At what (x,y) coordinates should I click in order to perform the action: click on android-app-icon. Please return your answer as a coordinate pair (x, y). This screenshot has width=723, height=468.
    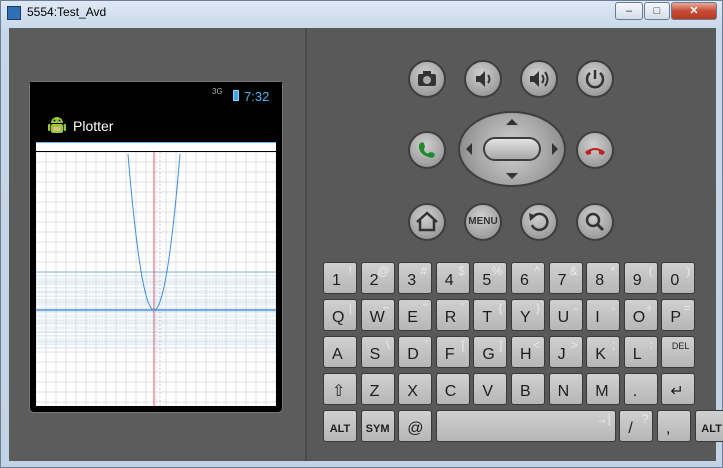
    Looking at the image, I should click on (57, 125).